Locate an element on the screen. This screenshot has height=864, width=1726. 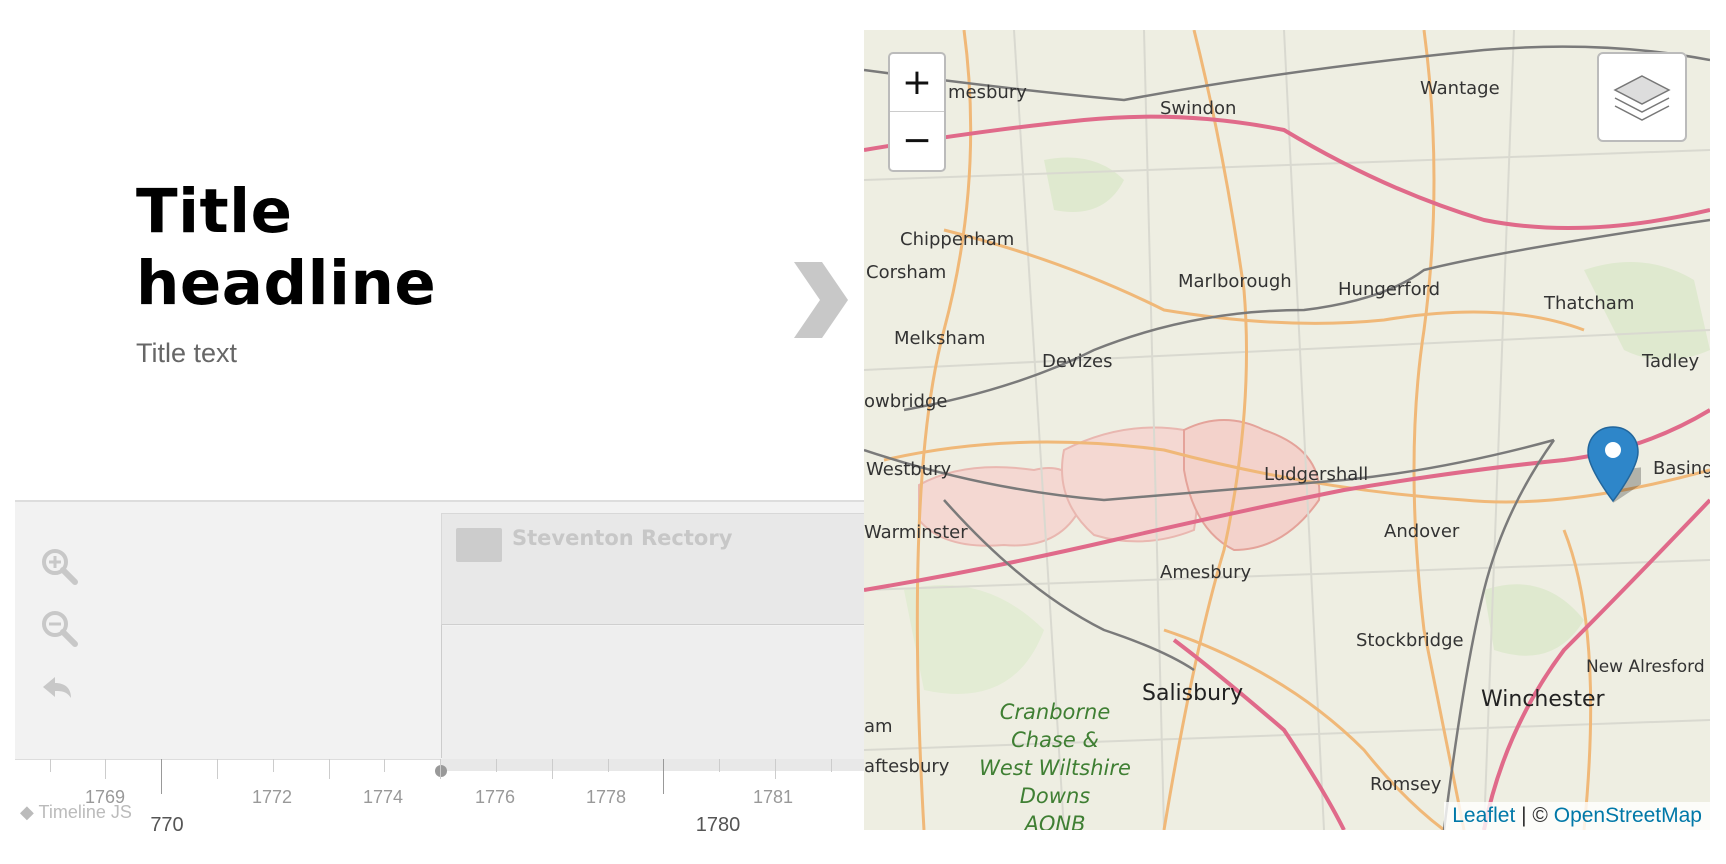
map-city-label: Winchester is located at coordinates (1543, 699).